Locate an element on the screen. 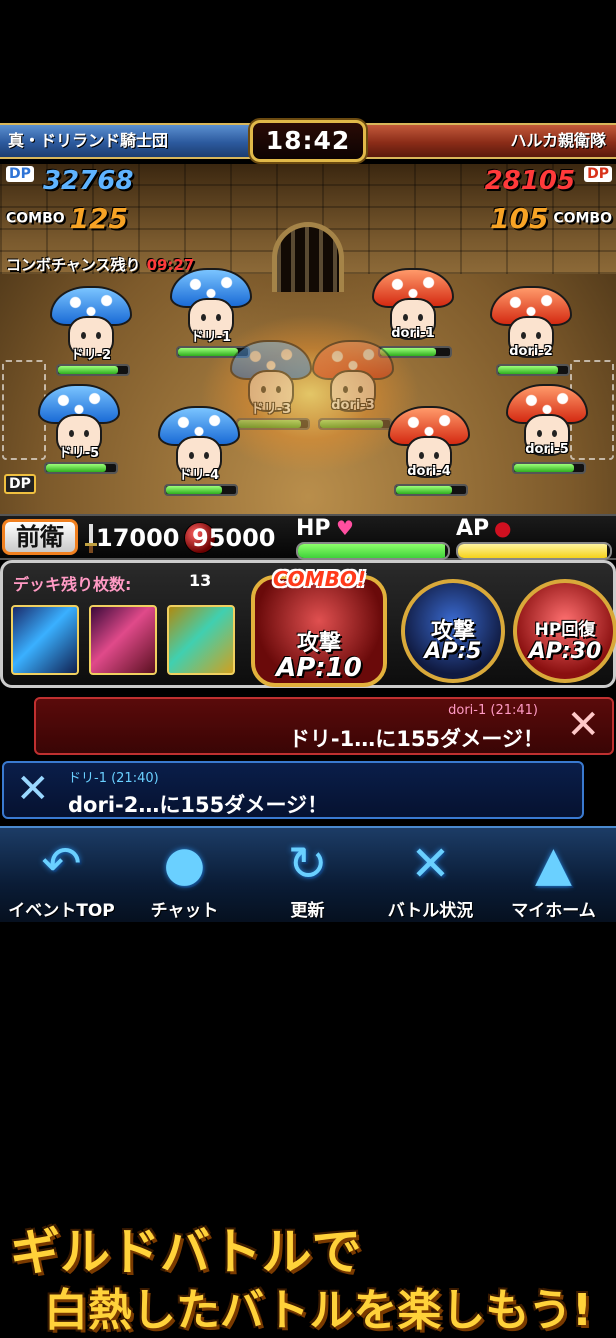 Image resolution: width=616 pixels, height=1338 pixels. enemy-unit: dori-2 is located at coordinates (531, 336).